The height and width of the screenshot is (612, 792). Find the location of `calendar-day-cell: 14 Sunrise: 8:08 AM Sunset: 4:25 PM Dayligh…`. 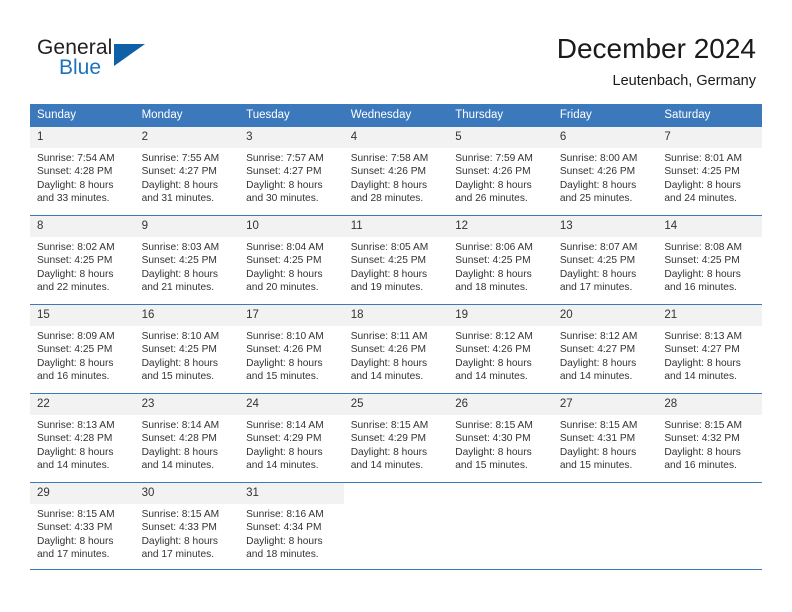

calendar-day-cell: 14 Sunrise: 8:08 AM Sunset: 4:25 PM Dayligh… is located at coordinates (709, 260).